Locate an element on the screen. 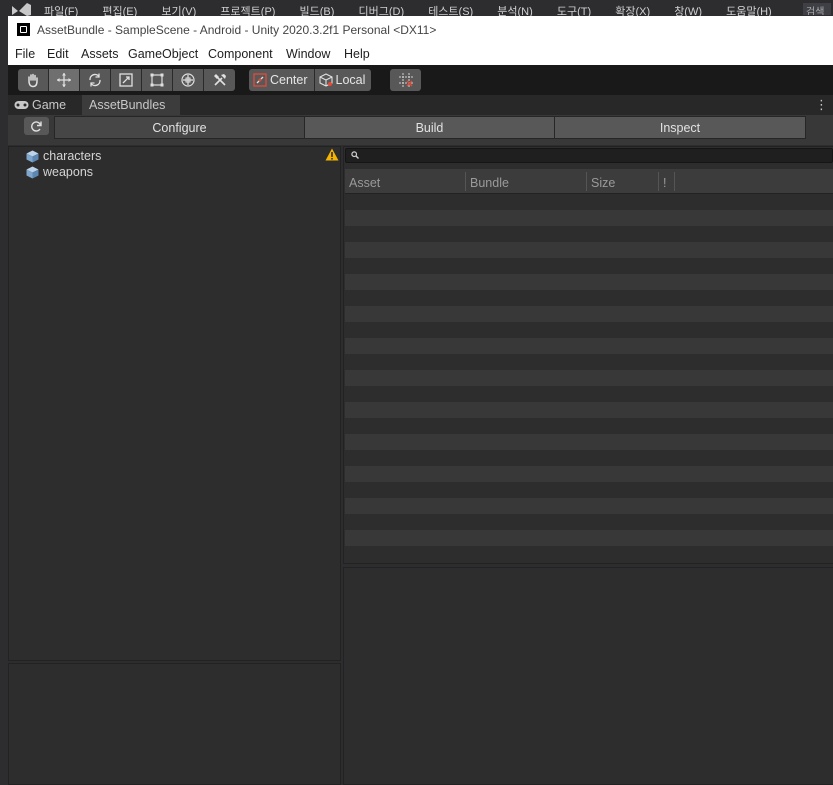  bundle-detail-panel is located at coordinates (174, 724).